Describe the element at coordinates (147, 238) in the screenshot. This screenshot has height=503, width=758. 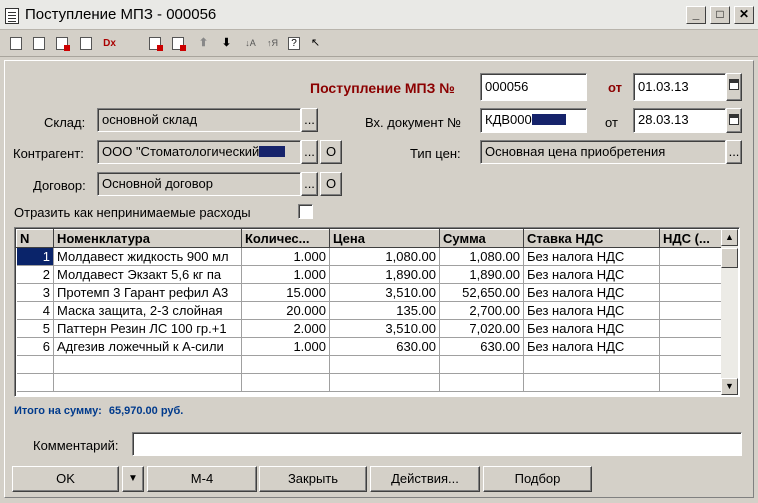
I see `column-header: Номенклатура` at that location.